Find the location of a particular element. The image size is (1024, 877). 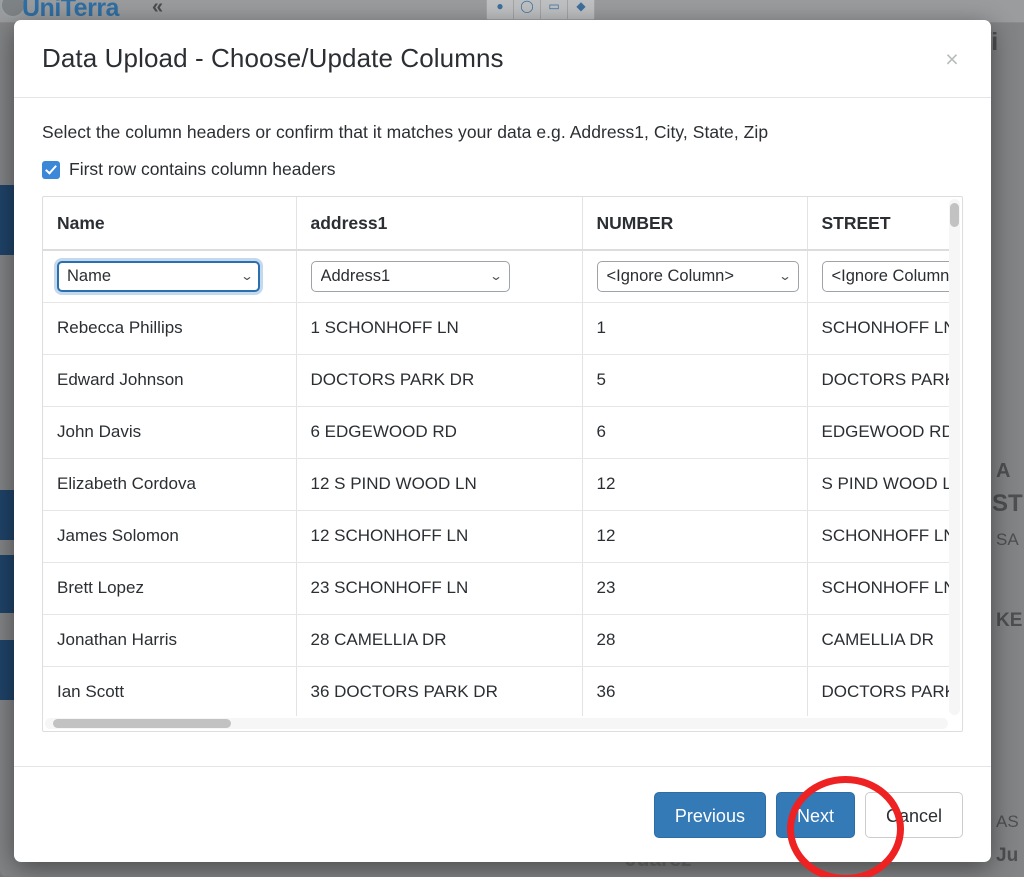

previous-button: Previous is located at coordinates (709, 814).